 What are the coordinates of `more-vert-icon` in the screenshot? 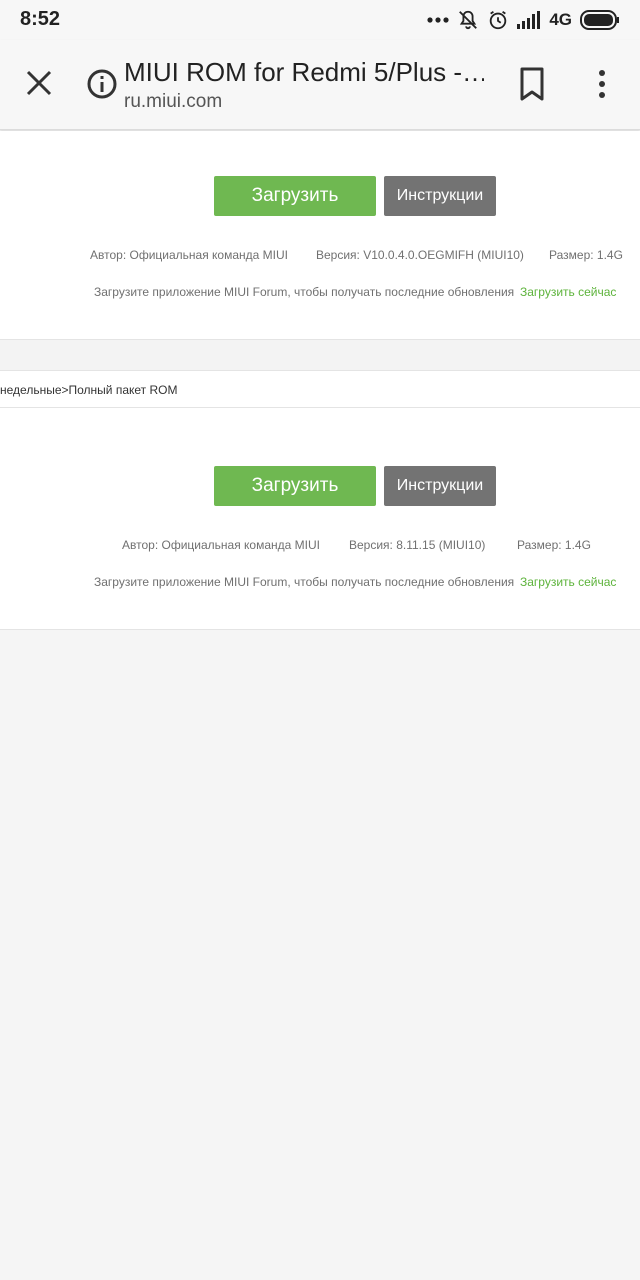 It's located at (602, 84).